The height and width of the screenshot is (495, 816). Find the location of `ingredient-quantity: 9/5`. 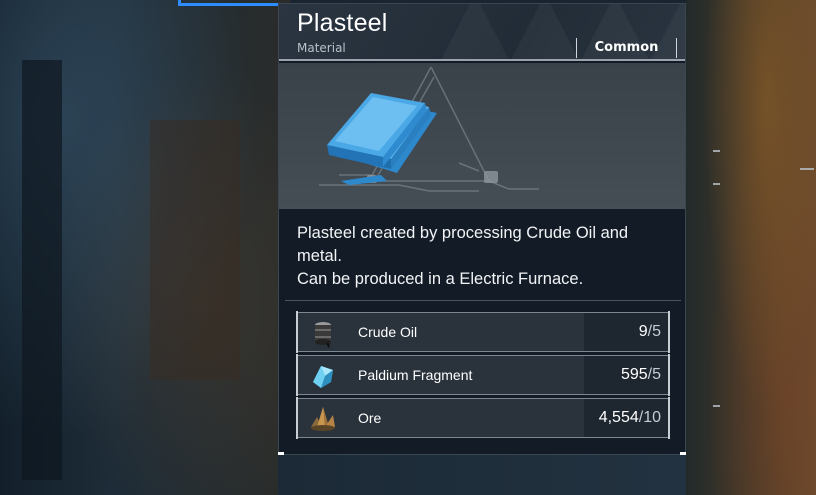

ingredient-quantity: 9/5 is located at coordinates (626, 332).